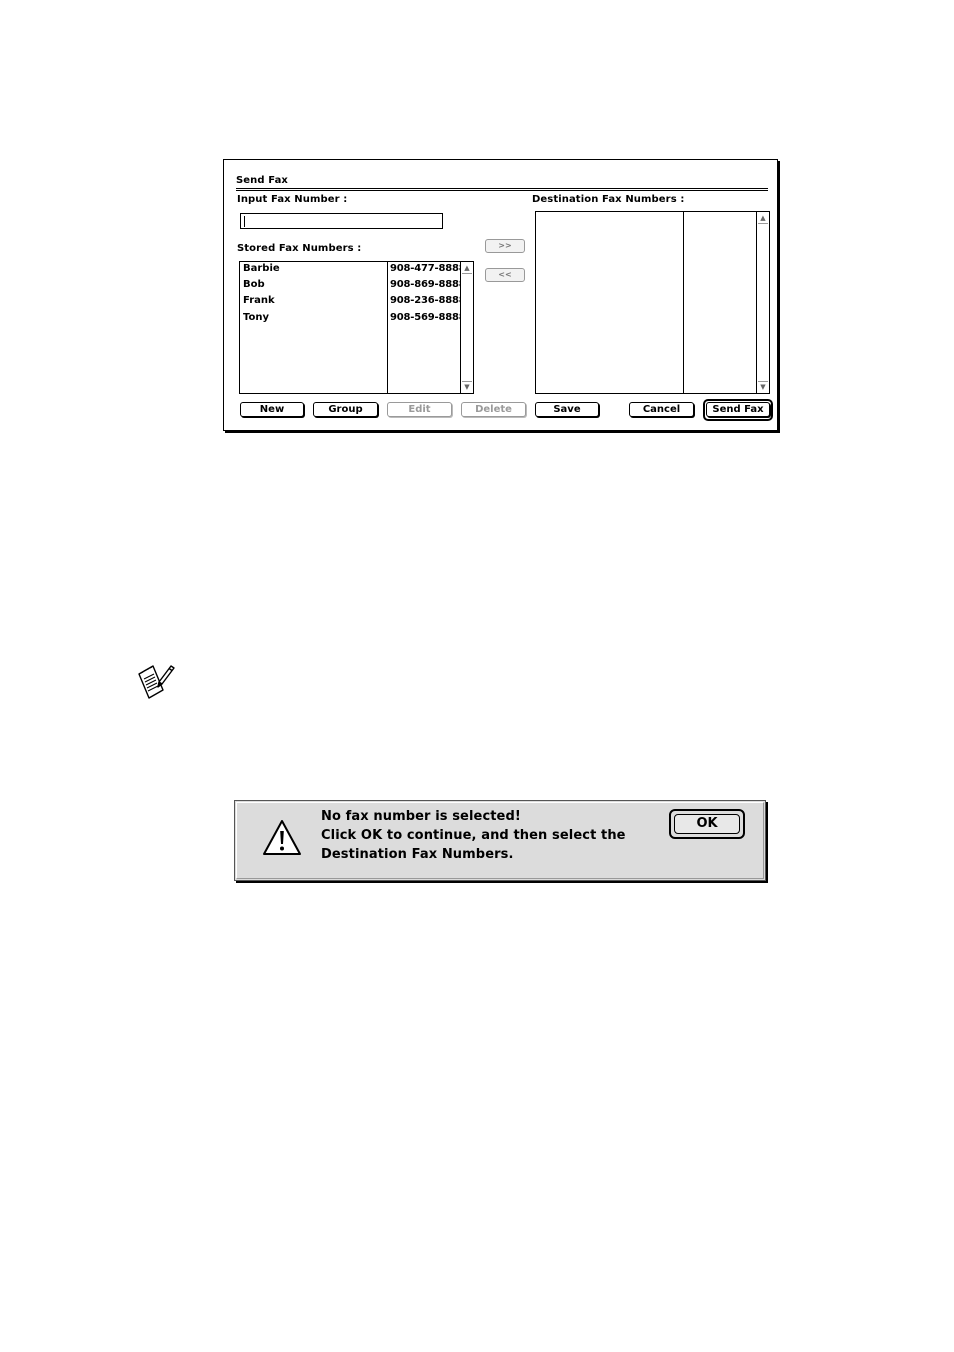 The height and width of the screenshot is (1352, 954). What do you see at coordinates (421, 816) in the screenshot?
I see `alert-line: No fax number is selected!` at bounding box center [421, 816].